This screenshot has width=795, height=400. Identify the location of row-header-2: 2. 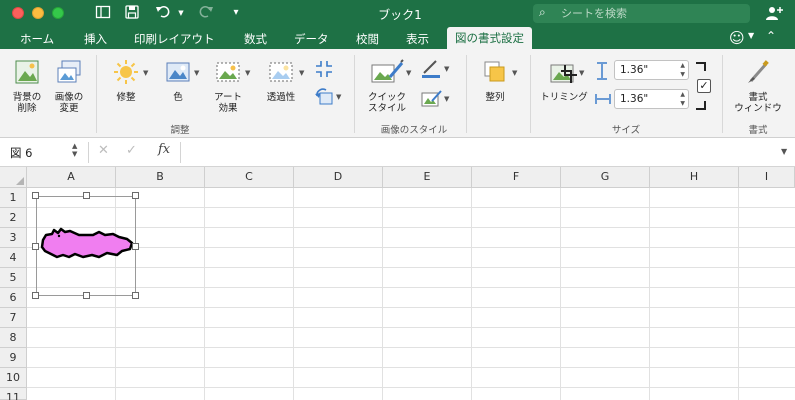
(13, 218).